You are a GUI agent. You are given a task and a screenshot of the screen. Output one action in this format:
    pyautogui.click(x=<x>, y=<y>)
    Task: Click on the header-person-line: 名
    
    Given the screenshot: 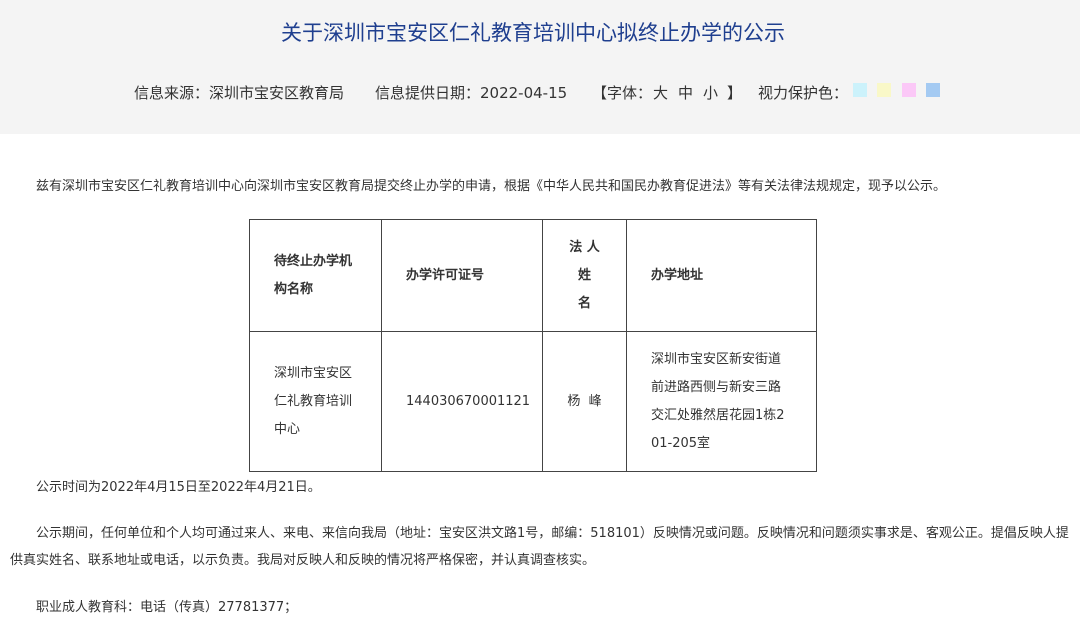 What is the action you would take?
    pyautogui.click(x=584, y=303)
    